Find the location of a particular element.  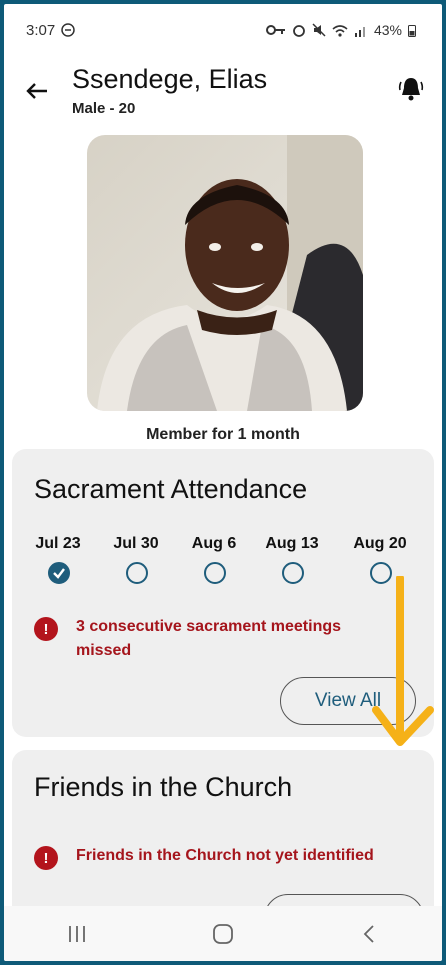

attendance-date-label: Jul 23 is located at coordinates (58, 543).